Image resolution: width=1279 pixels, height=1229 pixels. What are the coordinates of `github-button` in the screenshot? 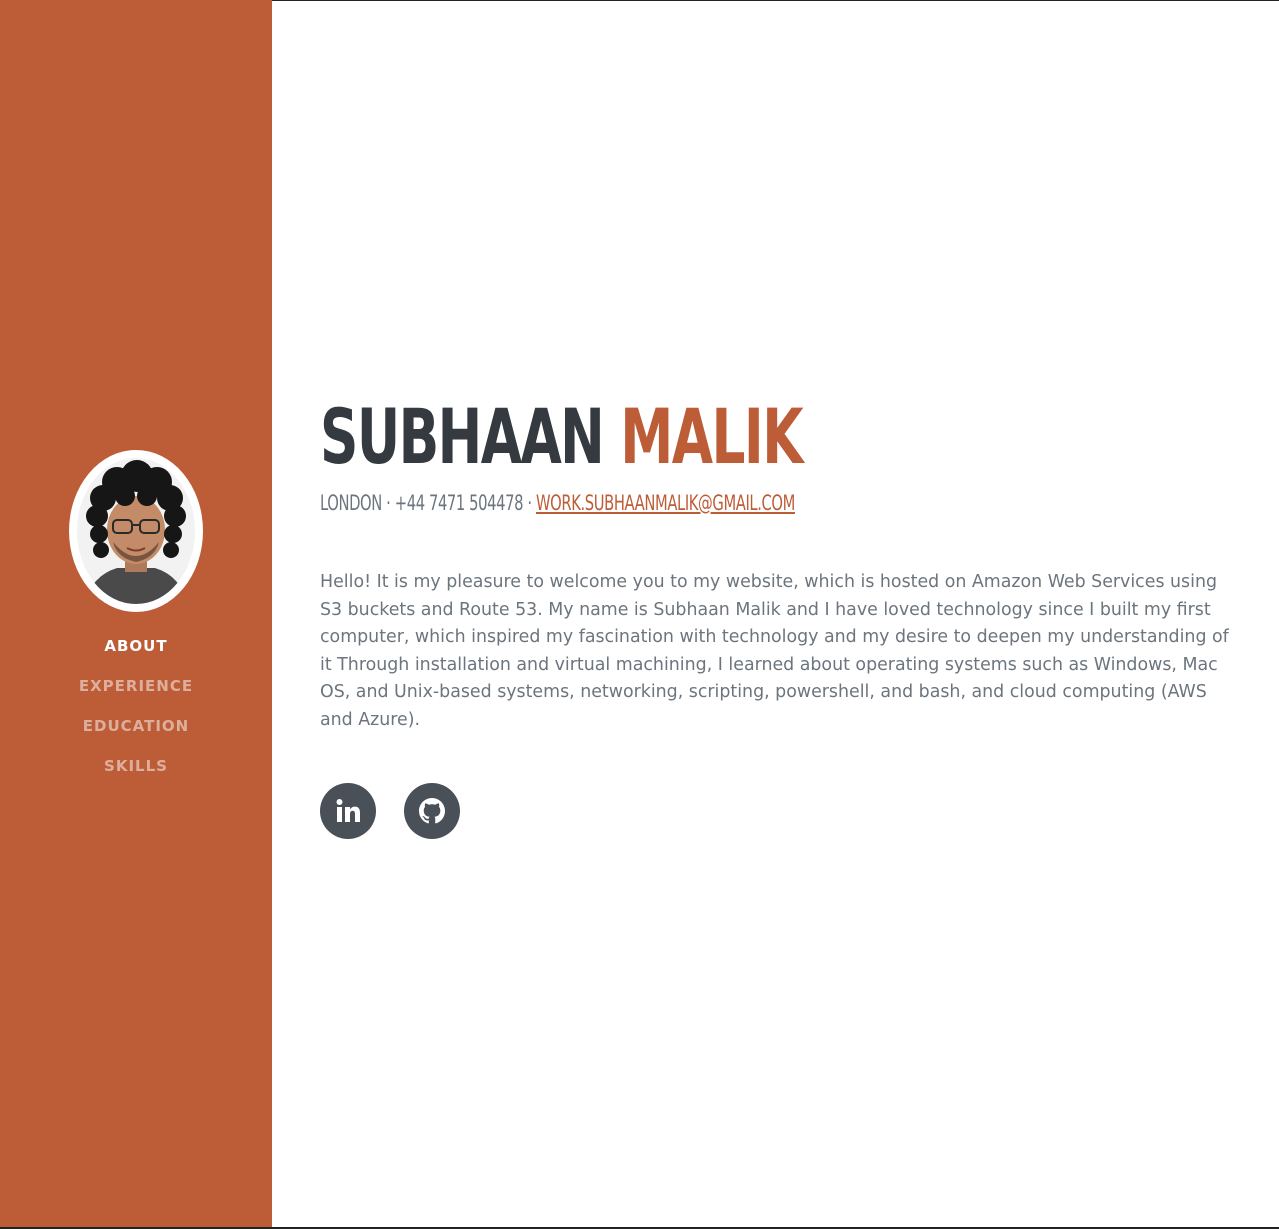 It's located at (432, 811).